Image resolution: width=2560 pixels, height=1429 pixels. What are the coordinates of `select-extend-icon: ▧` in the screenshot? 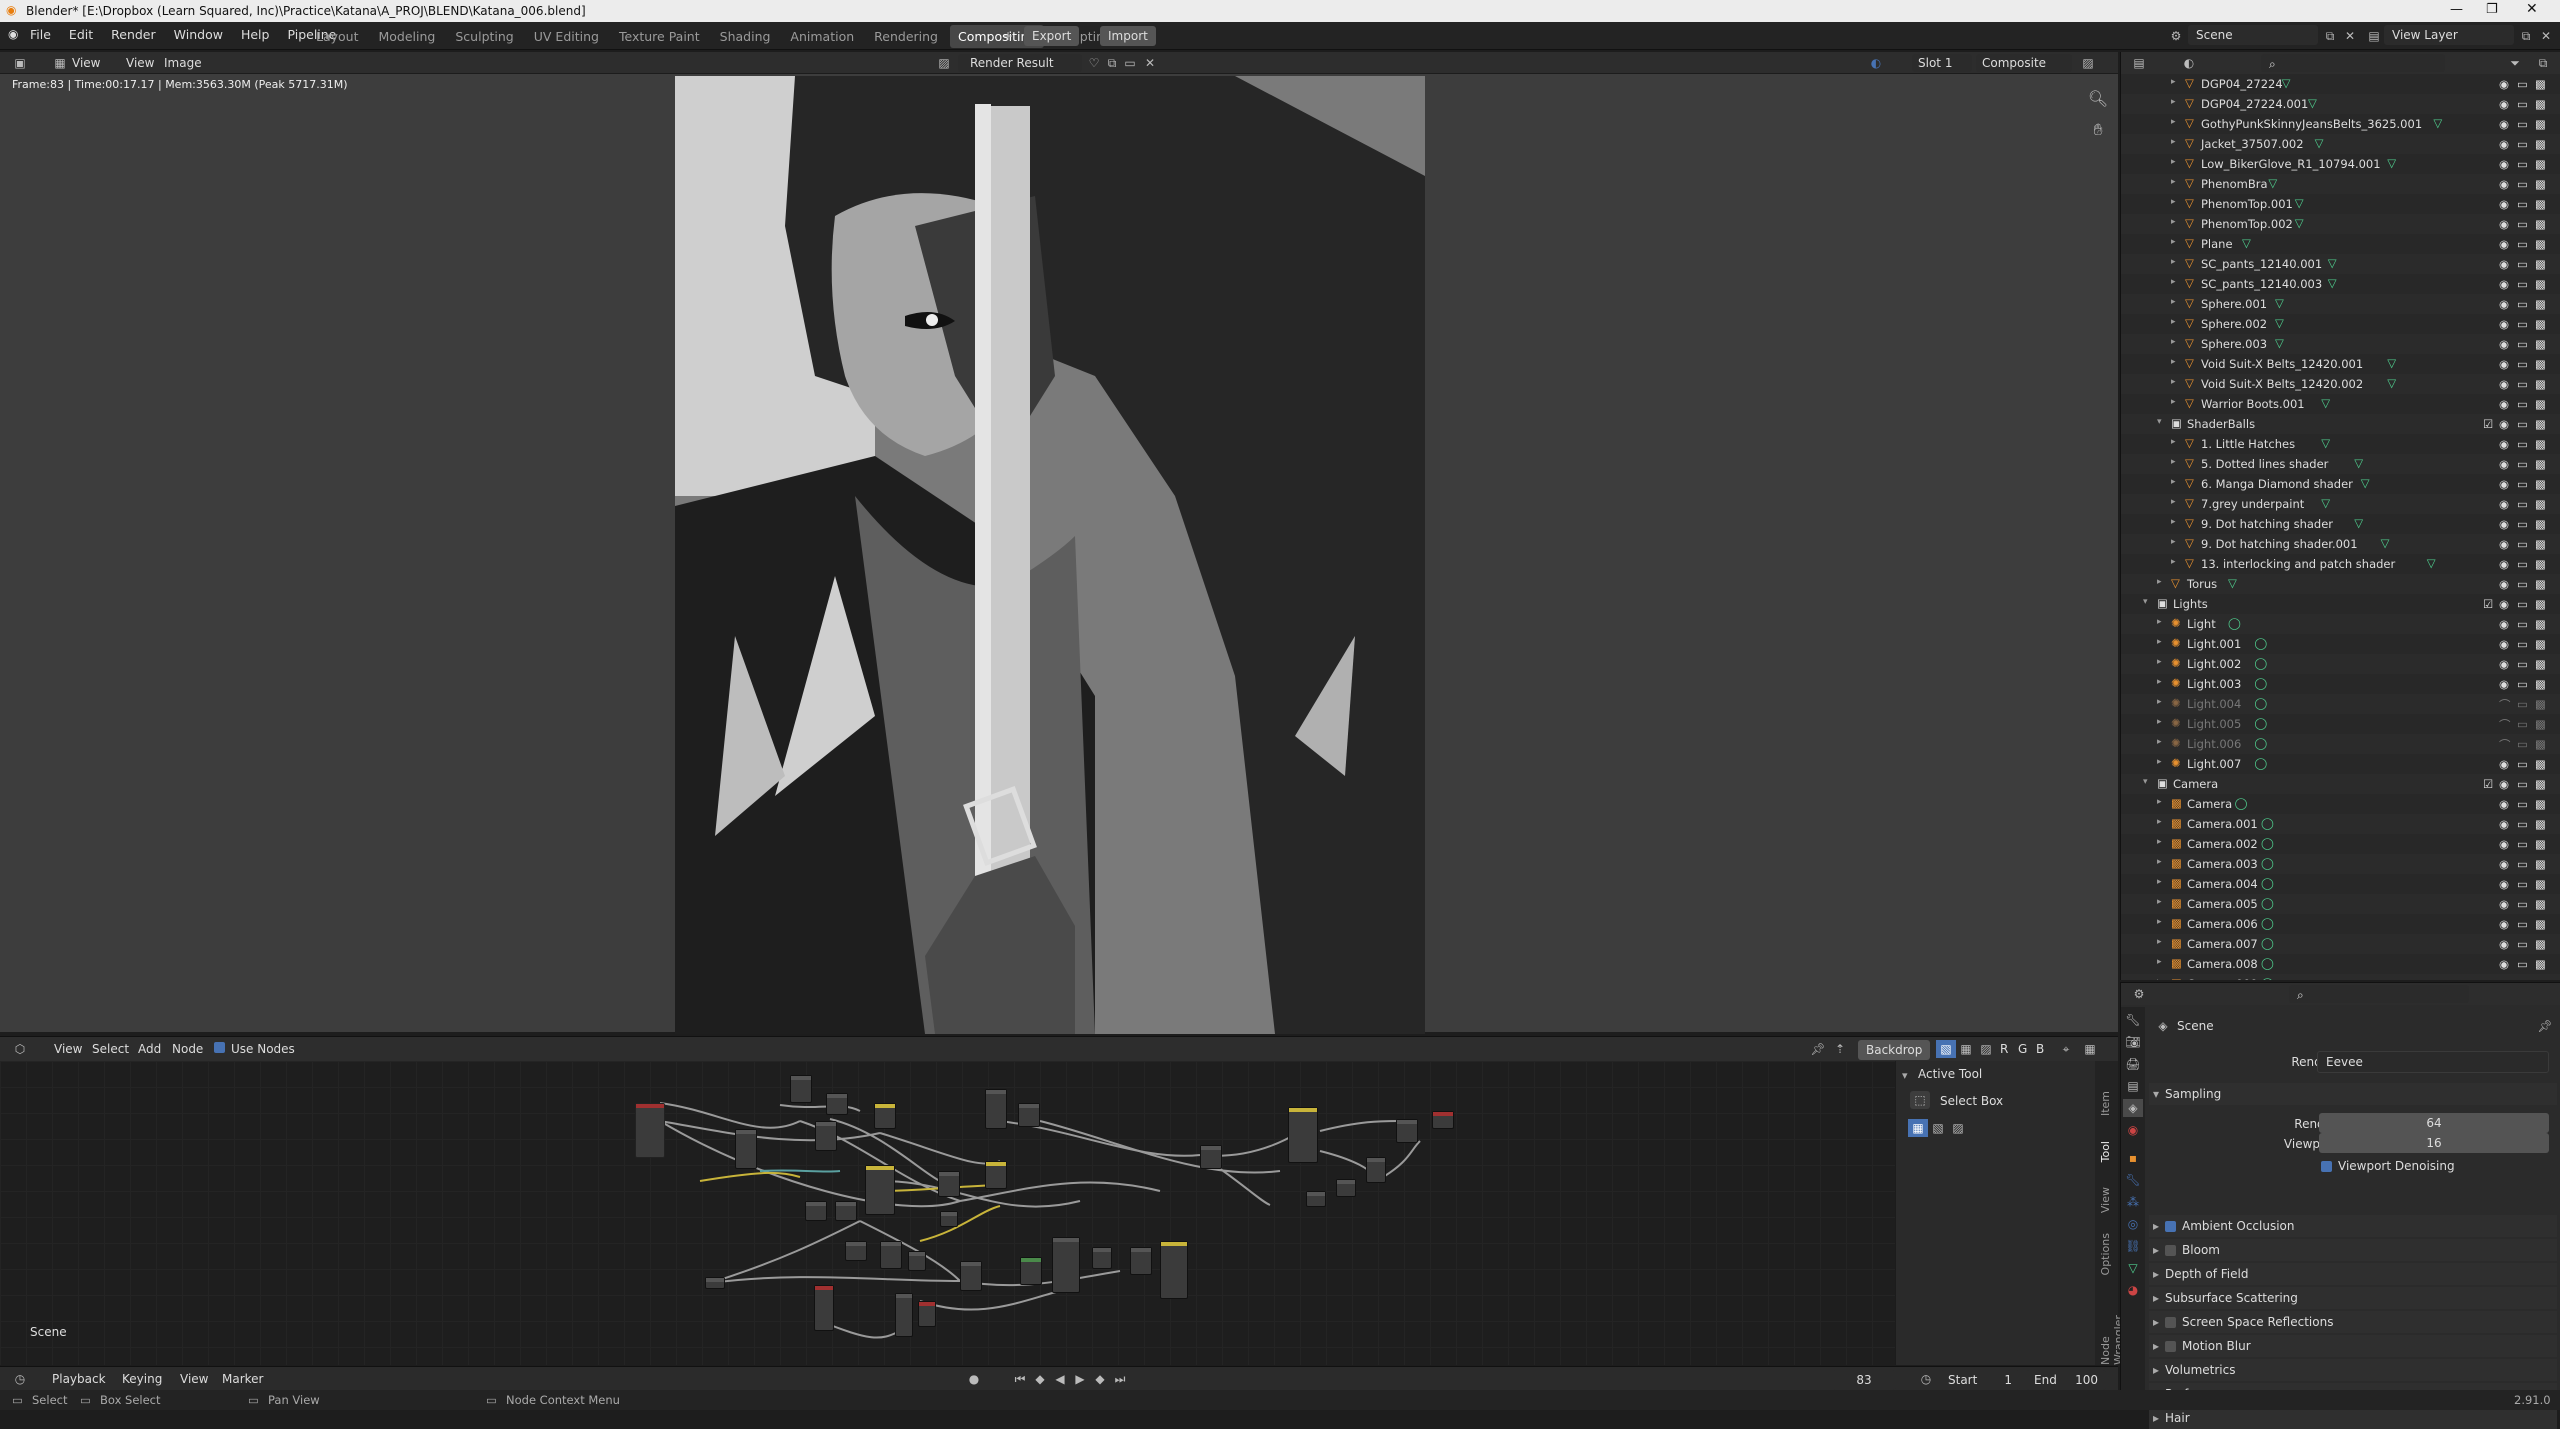 It's located at (1938, 1128).